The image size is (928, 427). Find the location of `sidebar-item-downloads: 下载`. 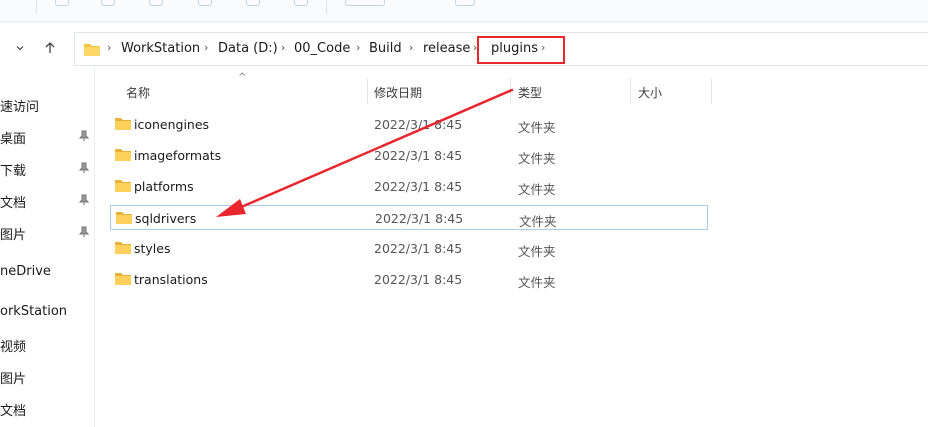

sidebar-item-downloads: 下载 is located at coordinates (13, 169).